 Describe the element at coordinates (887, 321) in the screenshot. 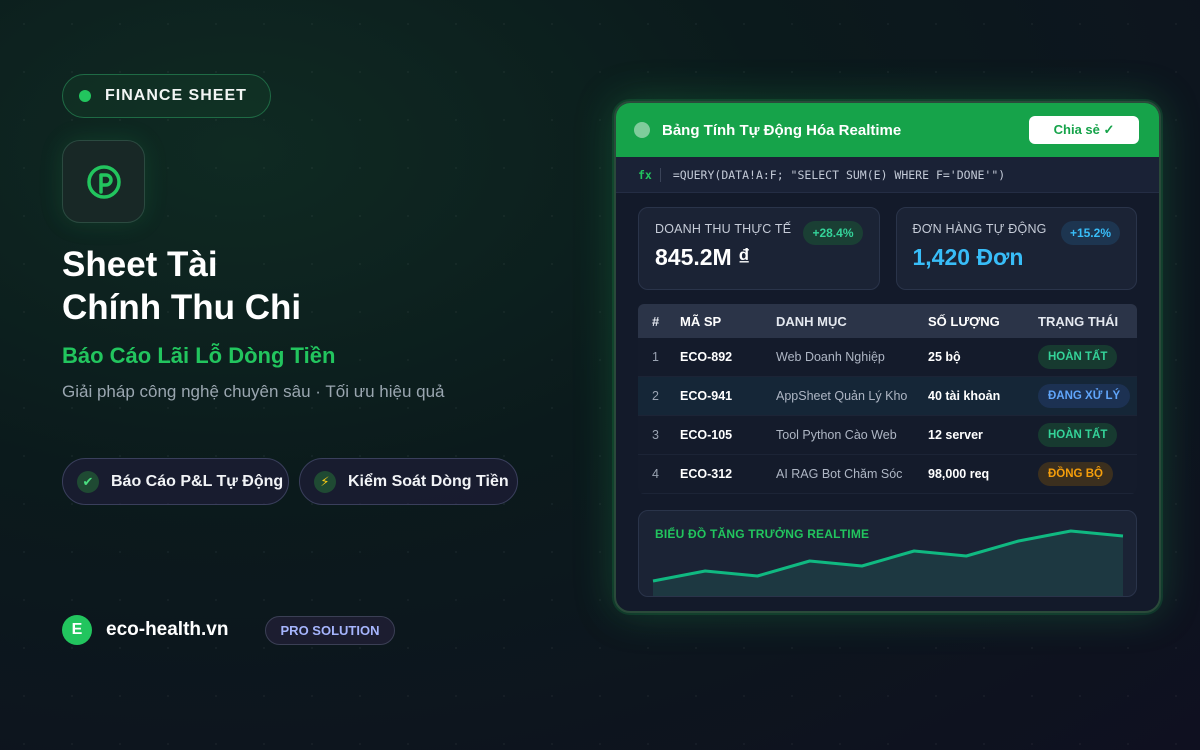

I see `table-header: # MÃ SP DANH MỤC SỐ LƯỢNG TRẠNG THÁI` at that location.